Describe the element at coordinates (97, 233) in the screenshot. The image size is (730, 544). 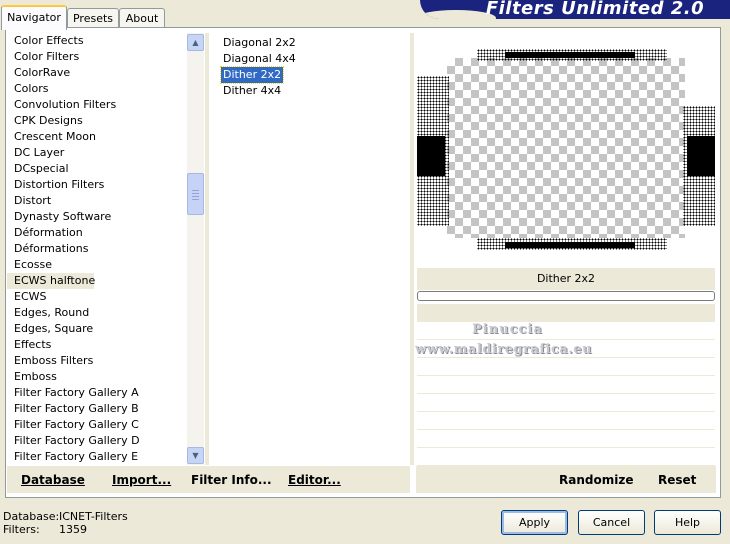
I see `category-item: Déformation` at that location.